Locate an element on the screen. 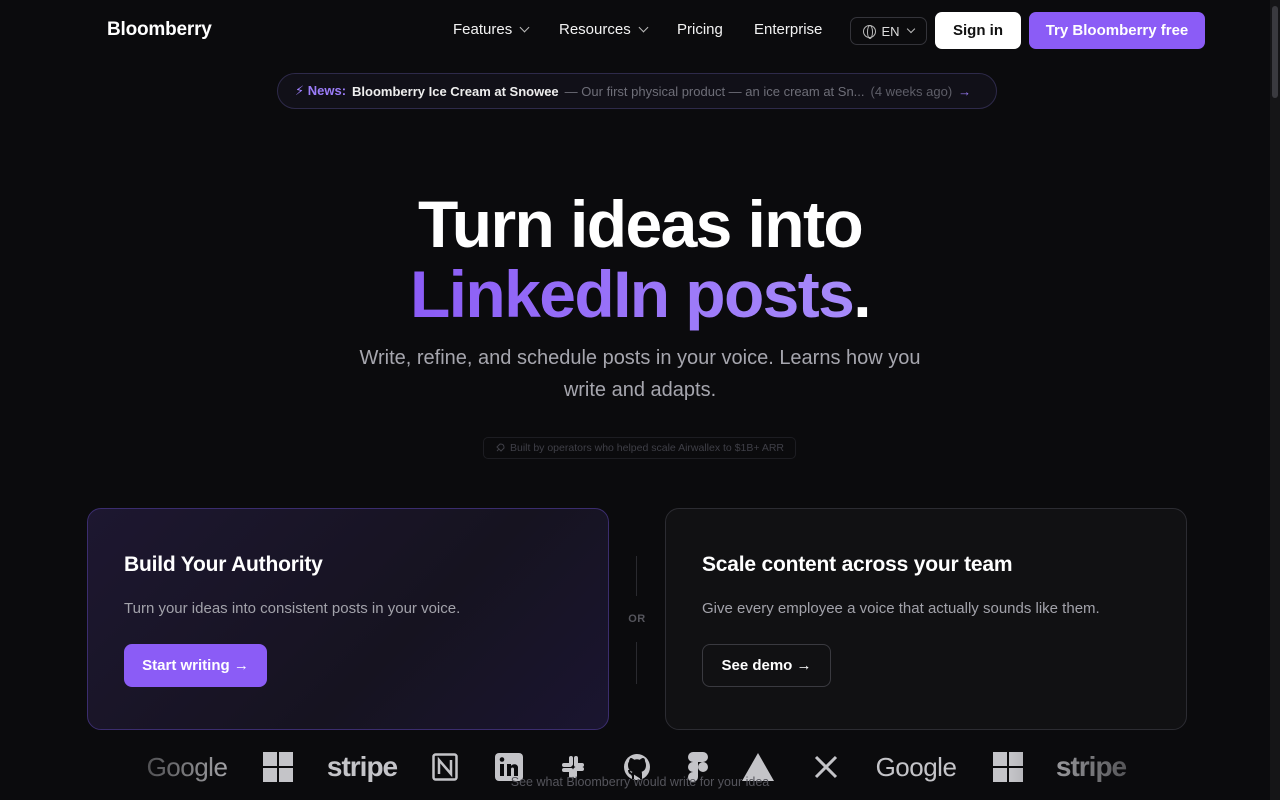 The height and width of the screenshot is (800, 1280). hero-period: . is located at coordinates (862, 294).